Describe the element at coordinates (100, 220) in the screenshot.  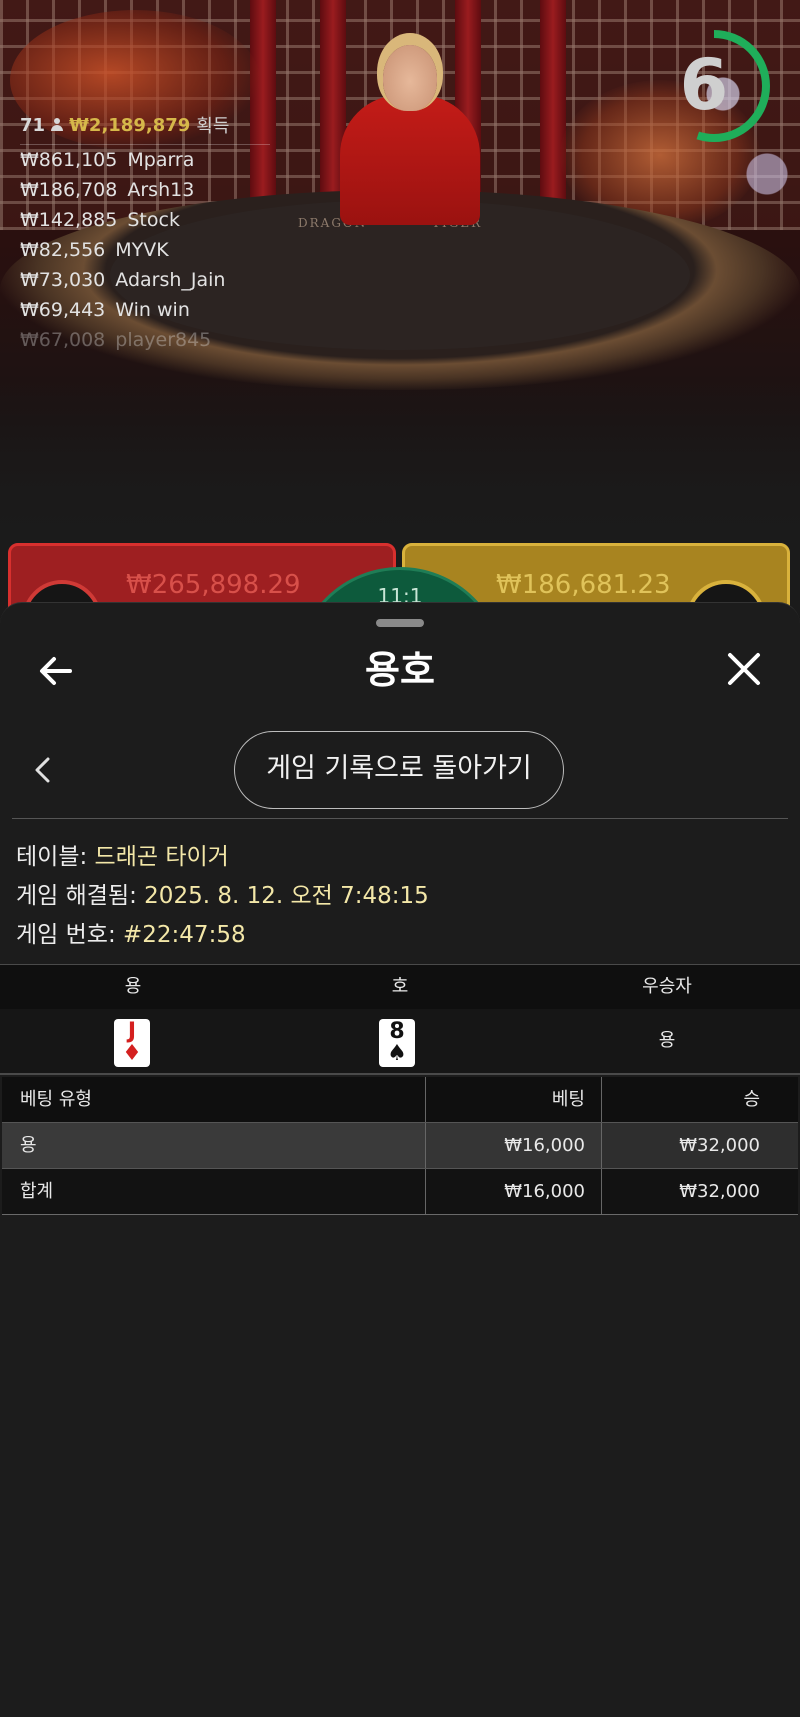
I see `leaderboard-row: ₩142,885 Stock` at that location.